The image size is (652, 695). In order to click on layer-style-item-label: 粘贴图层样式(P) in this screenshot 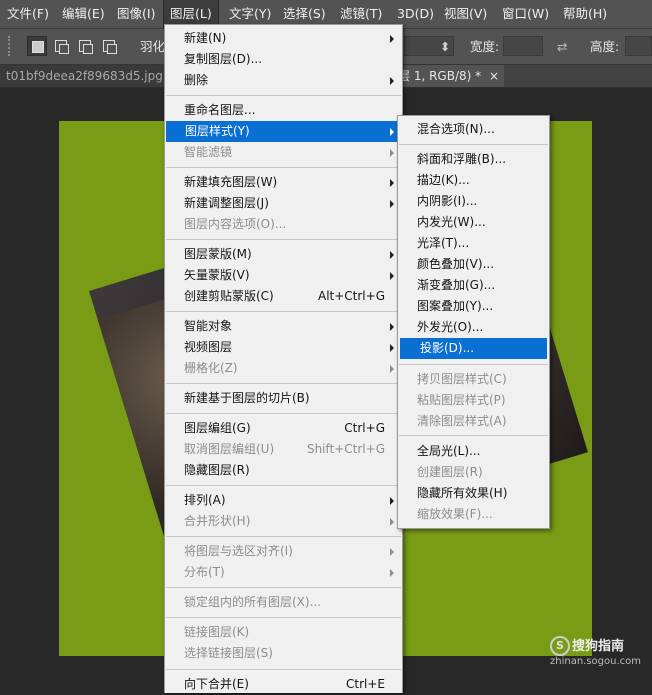, I will do `click(461, 400)`.